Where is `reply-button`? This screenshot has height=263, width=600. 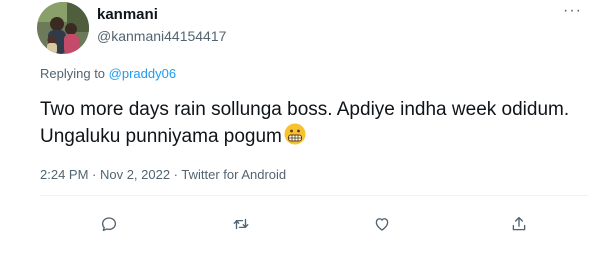 reply-button is located at coordinates (109, 224).